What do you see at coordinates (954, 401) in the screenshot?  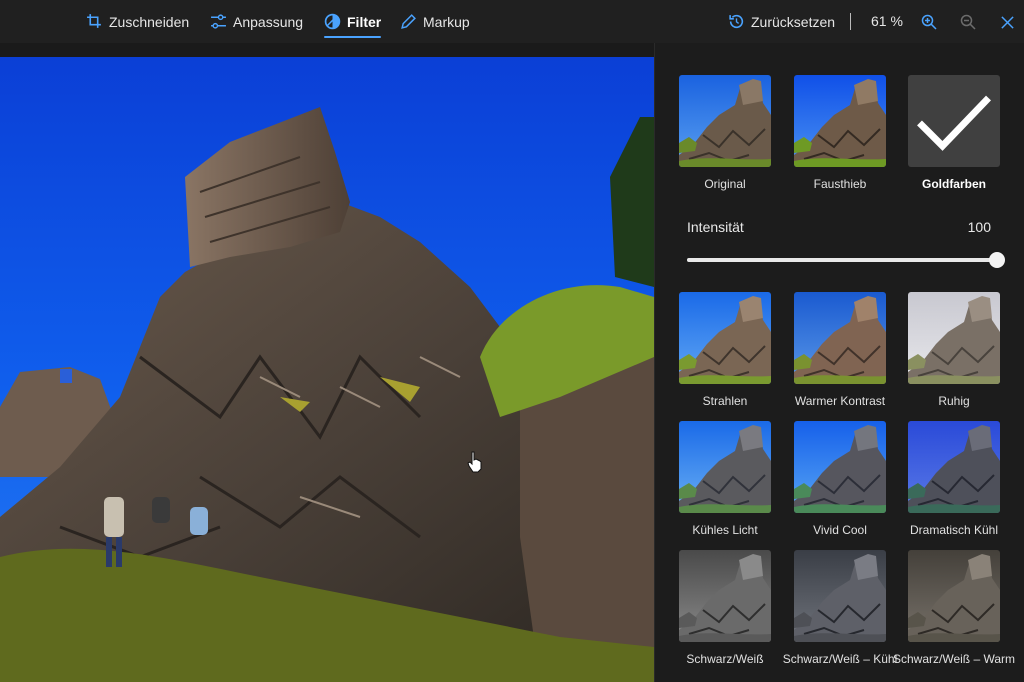 I see `filter-label-calm: Ruhig` at bounding box center [954, 401].